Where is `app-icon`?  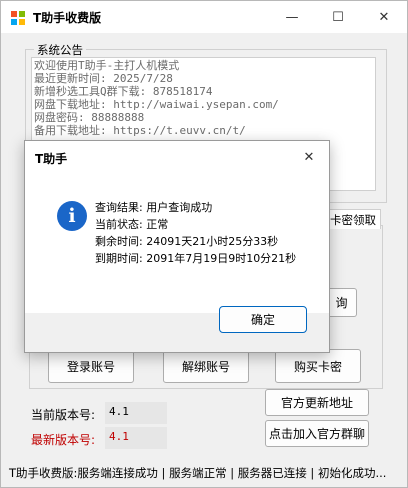 app-icon is located at coordinates (18, 18).